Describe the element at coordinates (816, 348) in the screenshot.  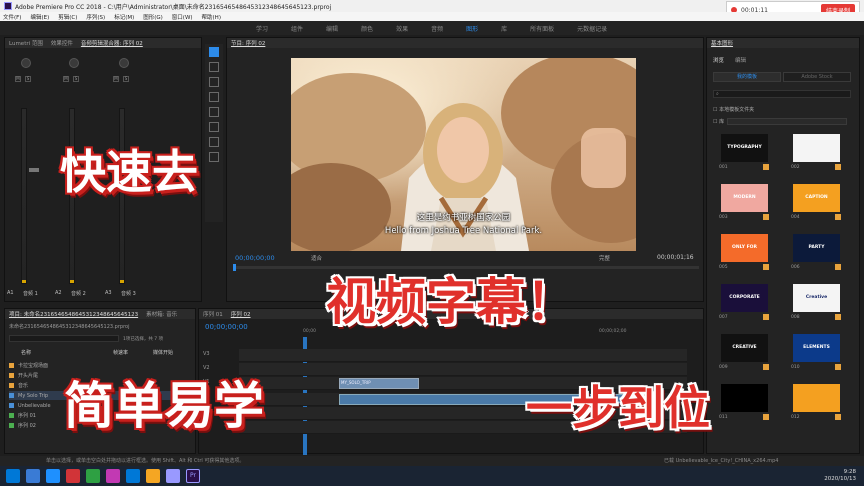
I see `template-thumbnail: ELEMENTS` at that location.